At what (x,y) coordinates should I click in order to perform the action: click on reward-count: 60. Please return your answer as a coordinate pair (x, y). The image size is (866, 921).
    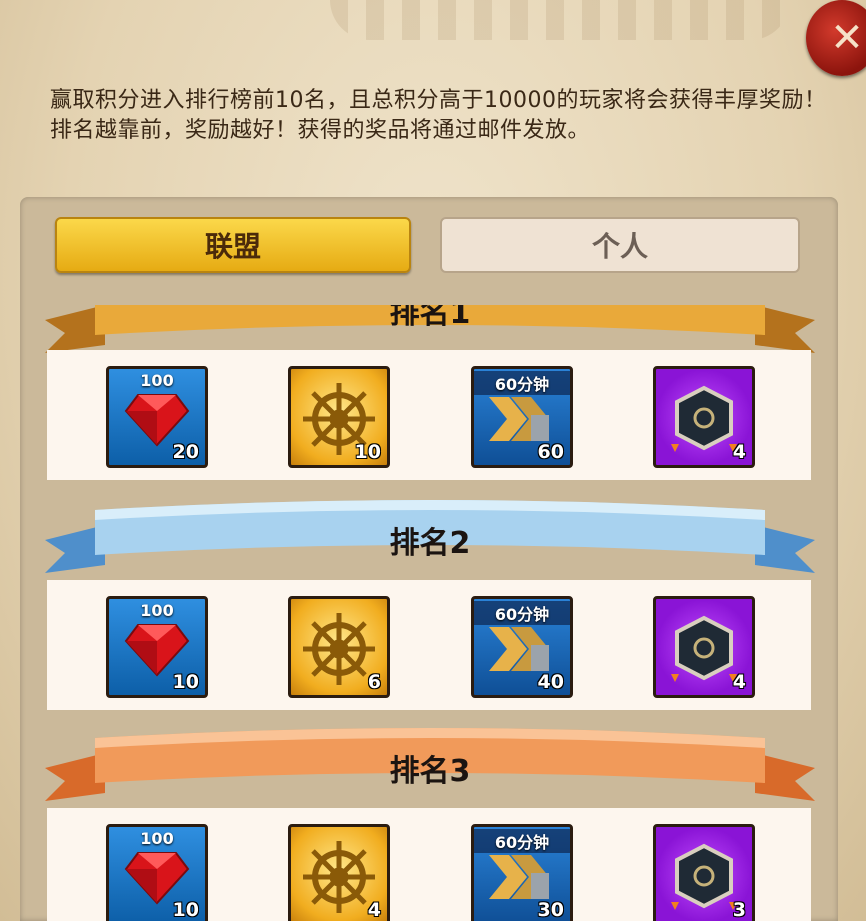
    Looking at the image, I should click on (550, 452).